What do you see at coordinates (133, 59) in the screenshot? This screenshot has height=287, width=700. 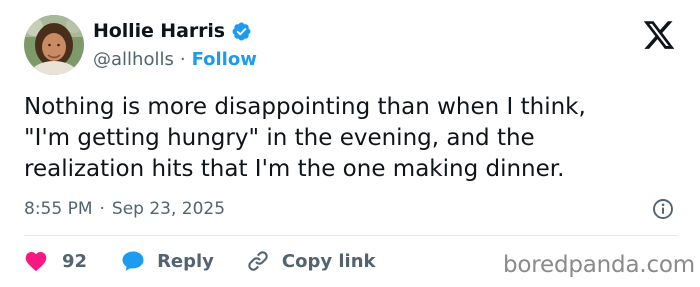 I see `author-handle: @allholls` at bounding box center [133, 59].